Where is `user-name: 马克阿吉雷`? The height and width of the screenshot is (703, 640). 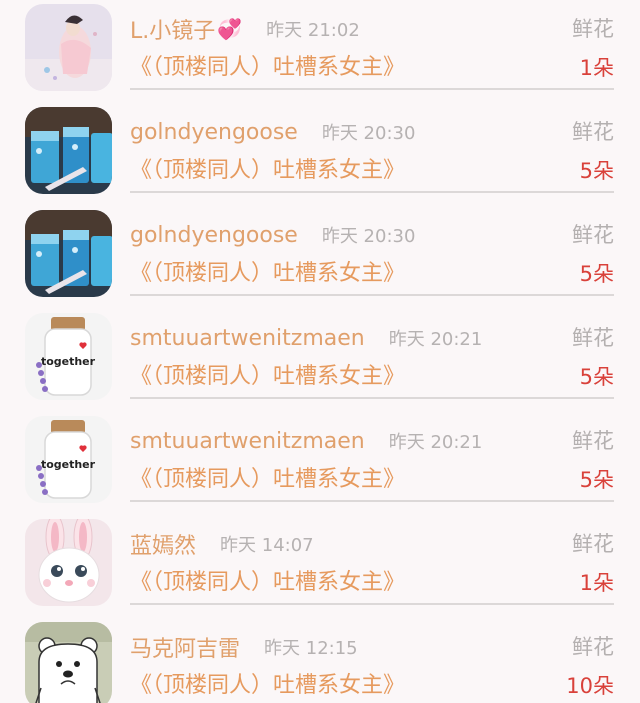
user-name: 马克阿吉雷 is located at coordinates (185, 647).